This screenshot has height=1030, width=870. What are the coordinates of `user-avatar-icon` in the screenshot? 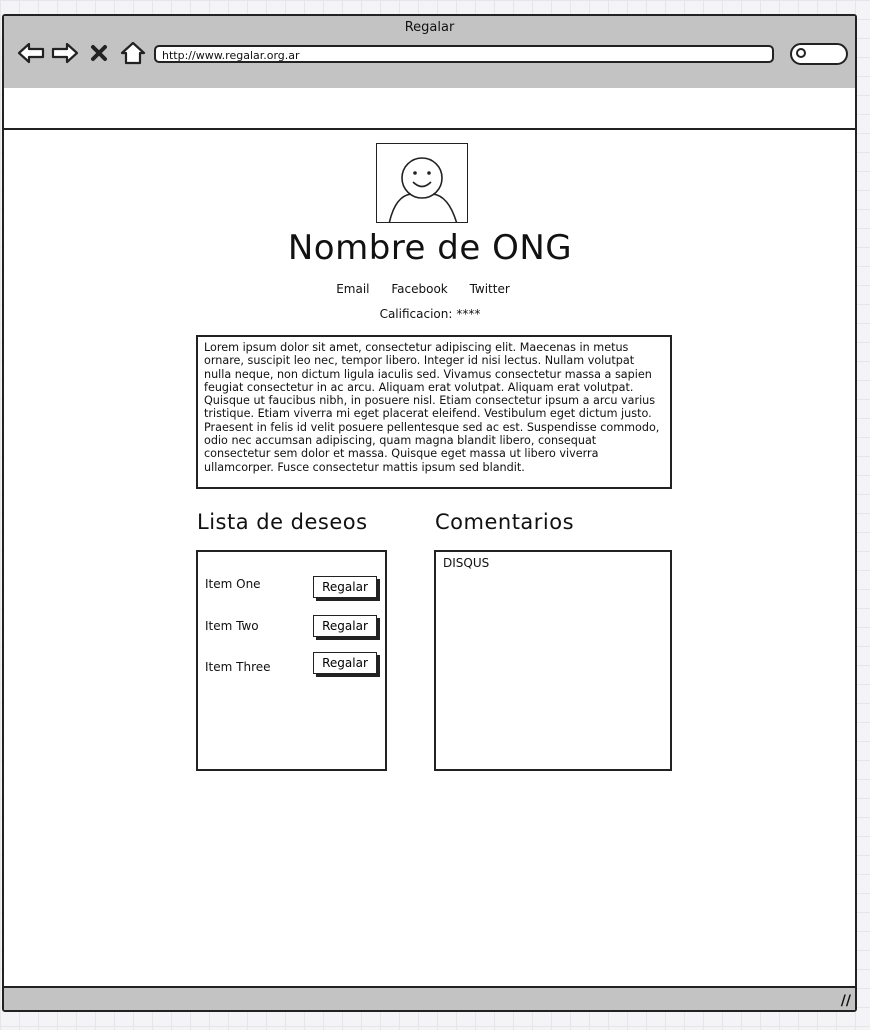 It's located at (422, 183).